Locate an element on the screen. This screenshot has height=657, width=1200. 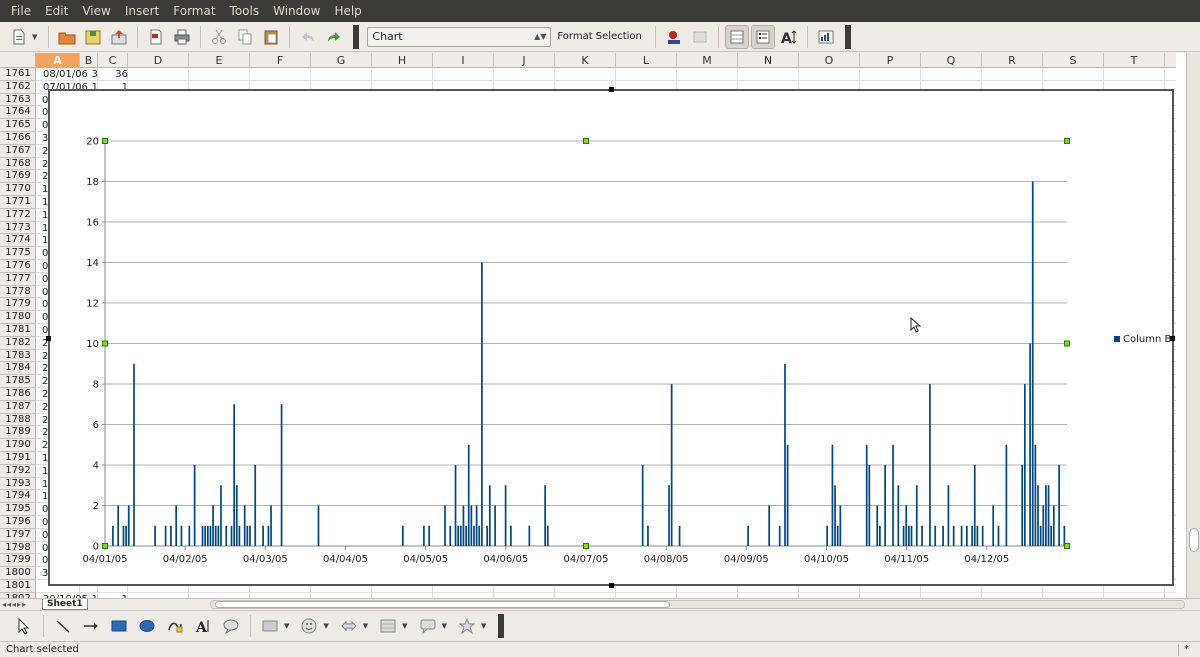
block-arrows-button is located at coordinates (349, 626).